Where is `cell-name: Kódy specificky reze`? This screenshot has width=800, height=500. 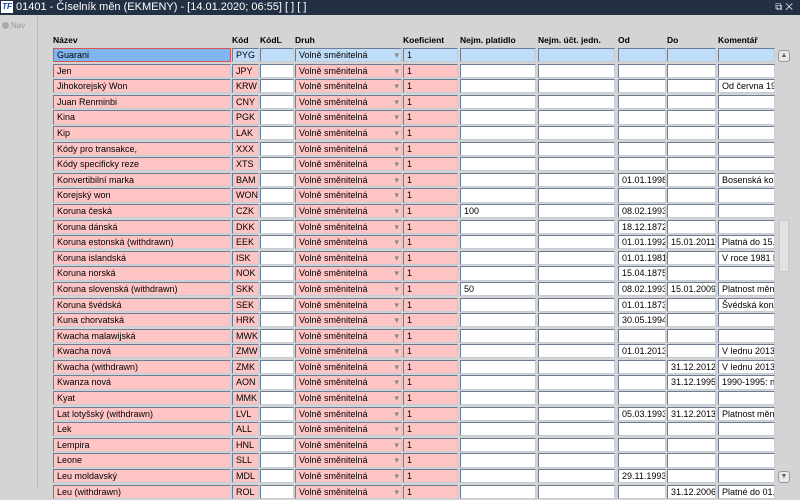 cell-name: Kódy specificky reze is located at coordinates (142, 164).